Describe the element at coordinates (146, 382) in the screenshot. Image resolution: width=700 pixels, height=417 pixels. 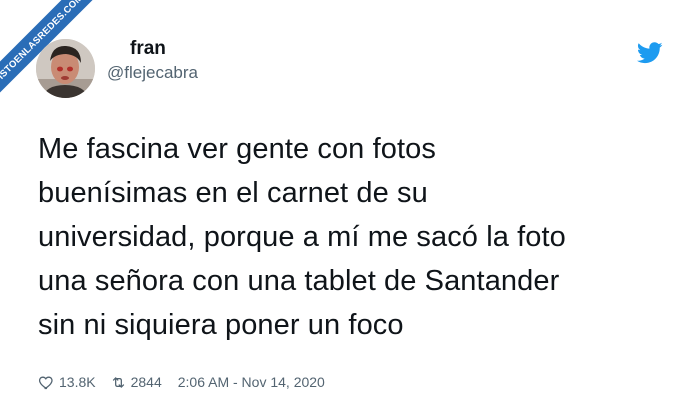
I see `retweet-count: 2844` at that location.